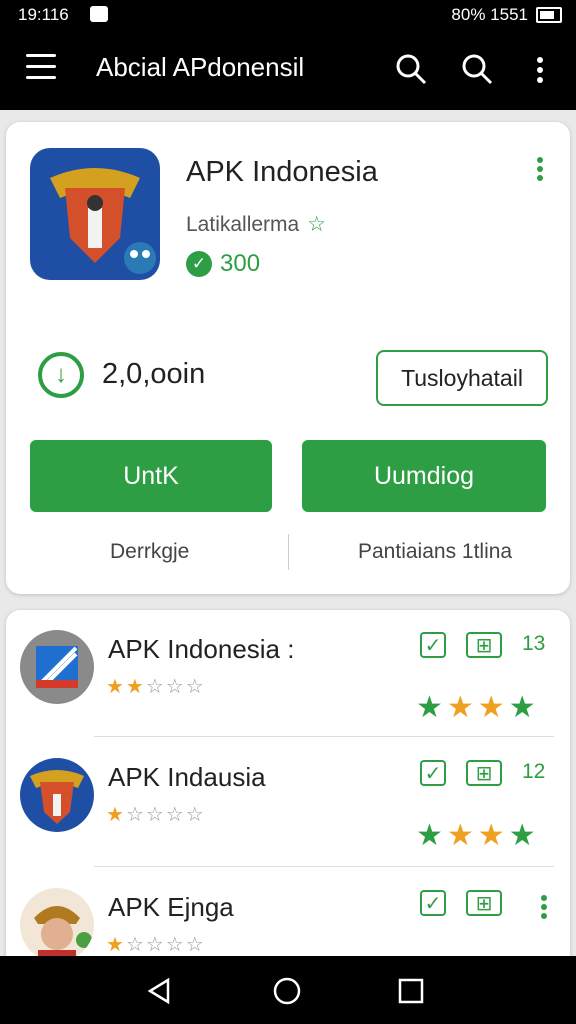 This screenshot has height=1024, width=576. I want to click on verified-icon: ✓, so click(199, 264).